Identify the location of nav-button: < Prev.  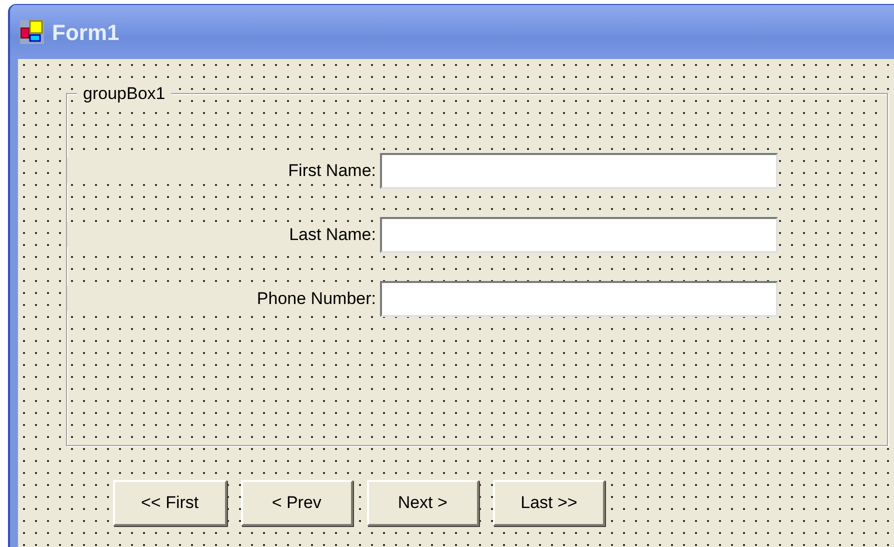
(296, 503).